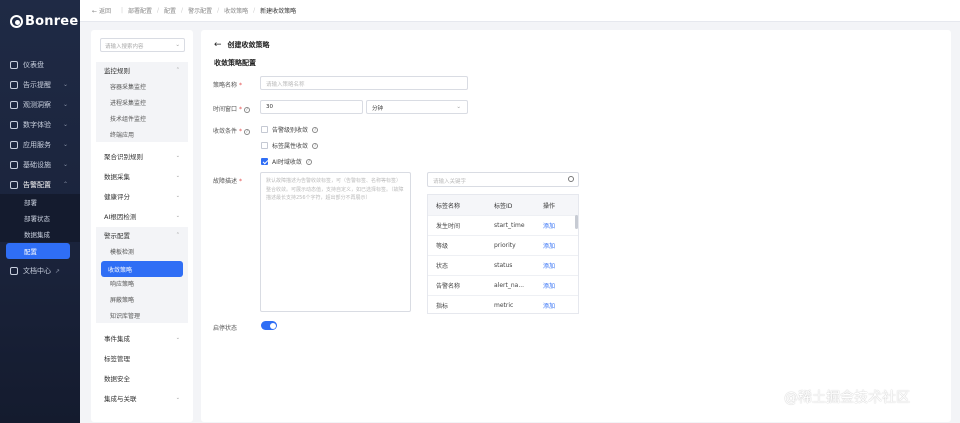 The image size is (960, 423). What do you see at coordinates (44, 21) in the screenshot?
I see `brand-logo: Bonree` at bounding box center [44, 21].